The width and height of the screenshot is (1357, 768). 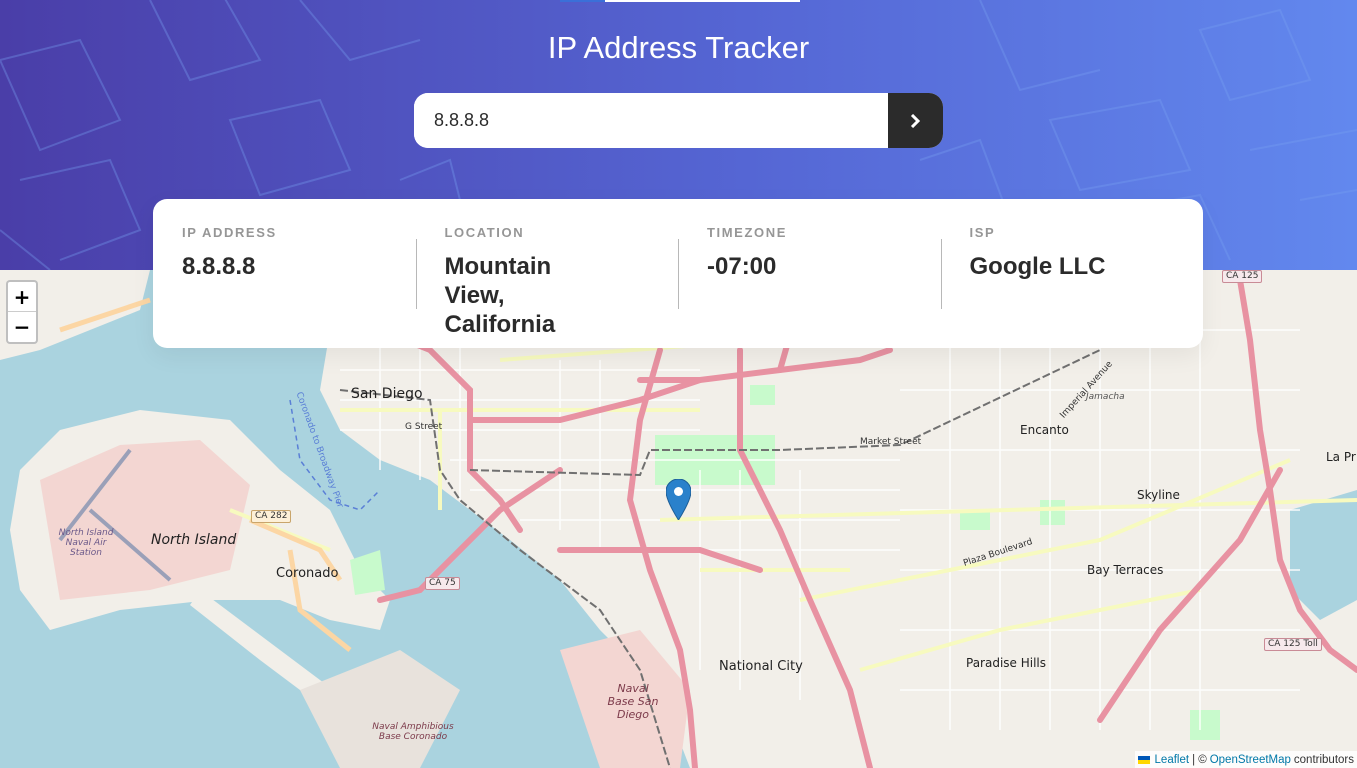 I want to click on map-attribution: Leaflet | © OpenStreetMap contributors, so click(x=1245, y=759).